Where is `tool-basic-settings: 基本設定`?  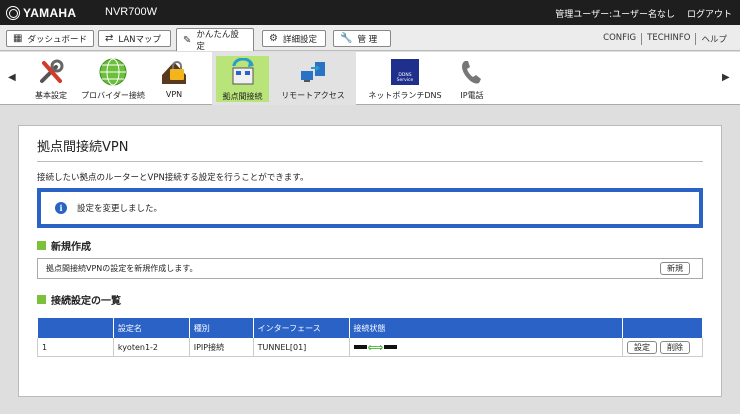
tool-basic-settings: 基本設定 is located at coordinates (51, 78).